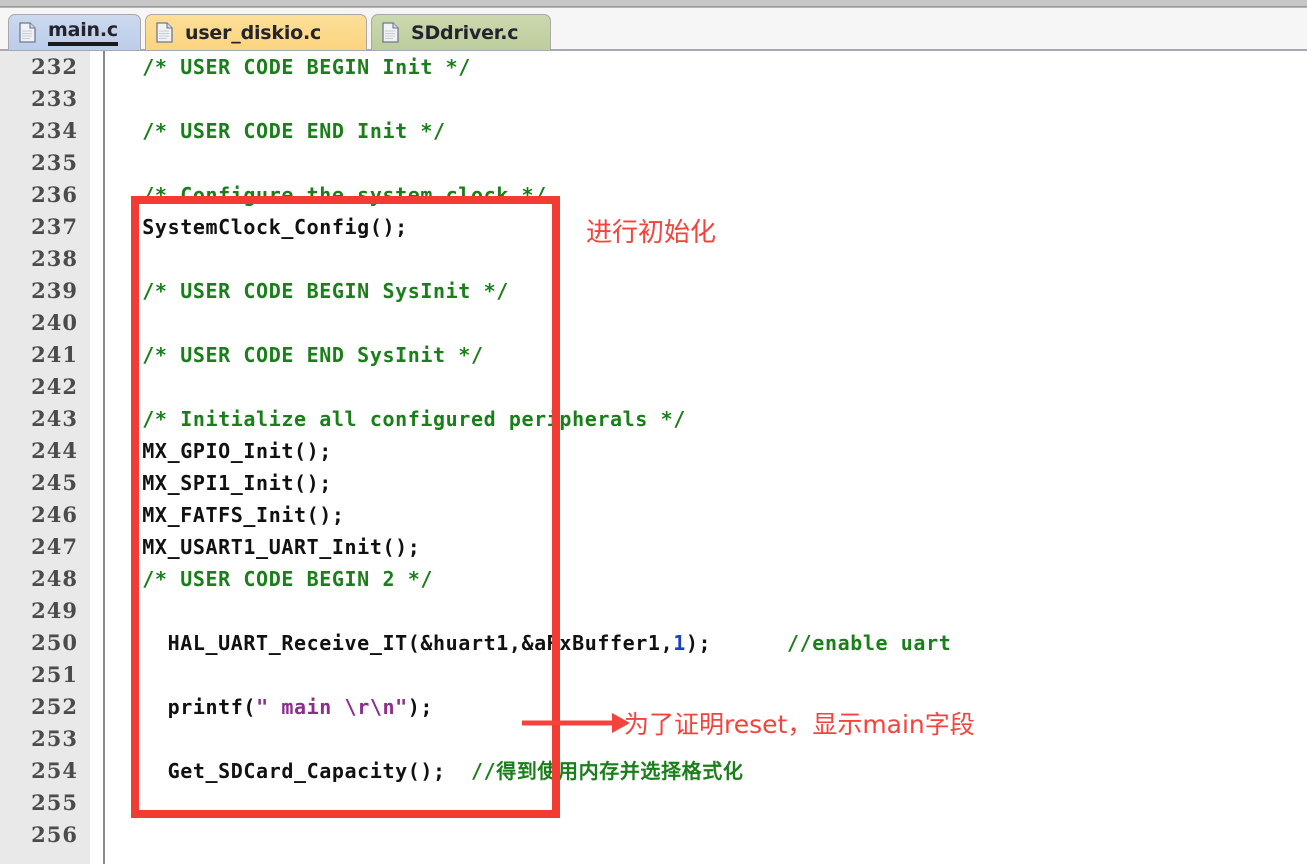 The height and width of the screenshot is (864, 1307). I want to click on code-line: 253, so click(653, 739).